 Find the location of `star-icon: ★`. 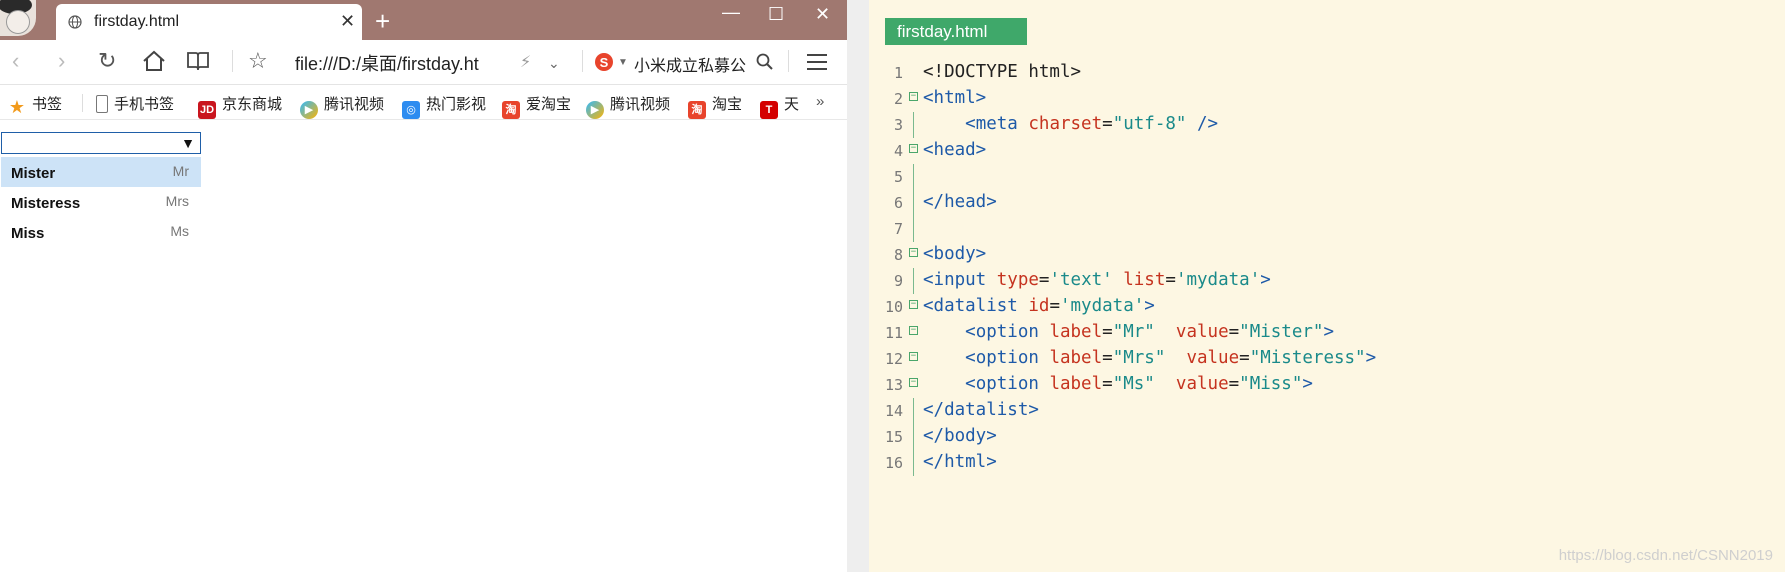

star-icon: ★ is located at coordinates (17, 107).